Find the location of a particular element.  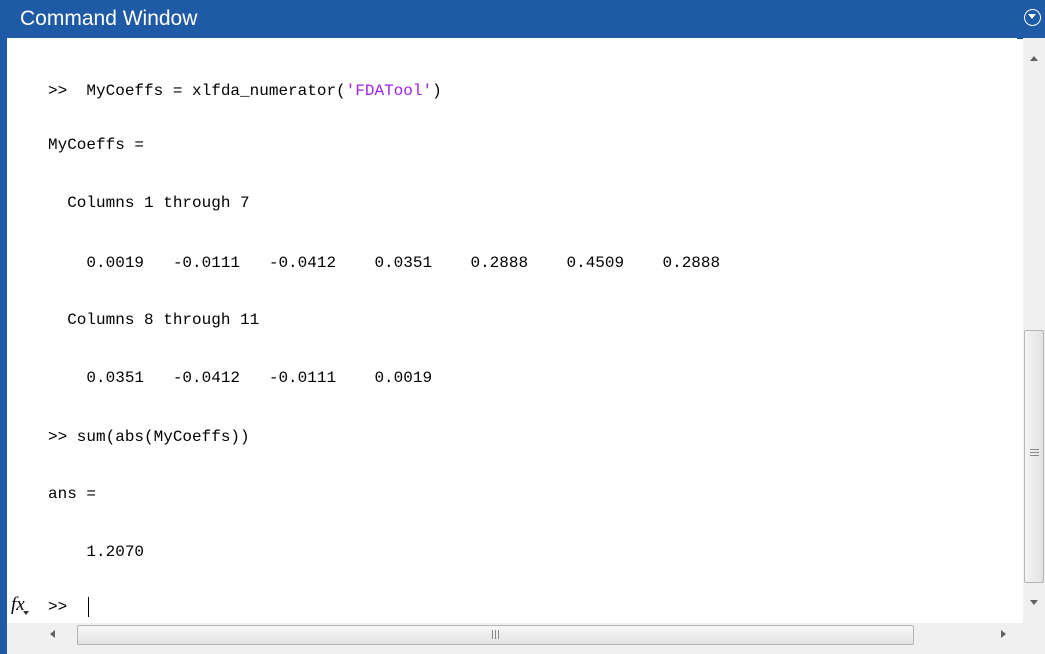

scroll-right-arrow-icon is located at coordinates (1003, 634).